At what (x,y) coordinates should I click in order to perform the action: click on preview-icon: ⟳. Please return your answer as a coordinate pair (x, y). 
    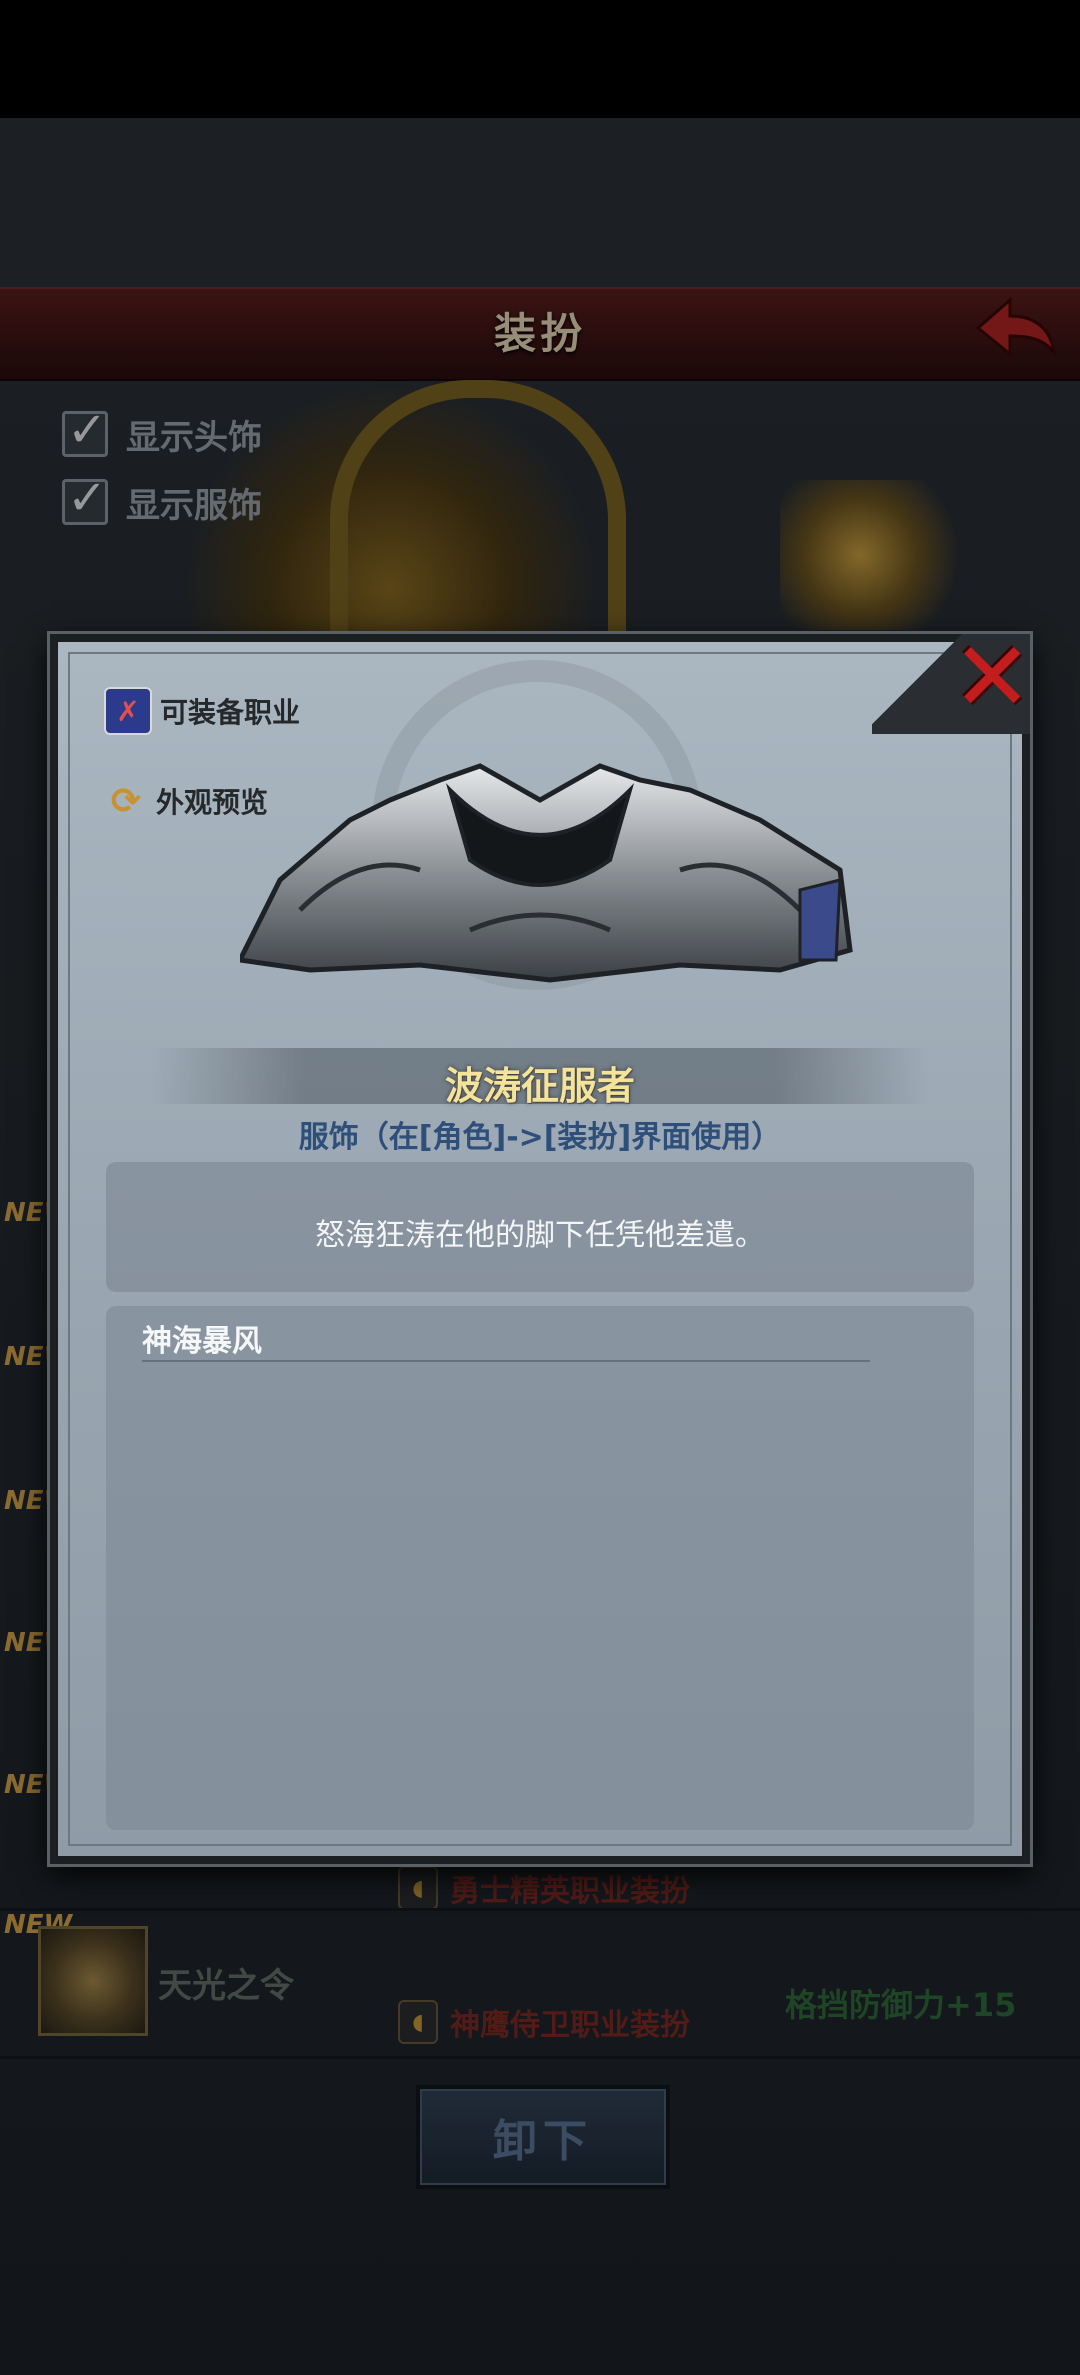
    Looking at the image, I should click on (126, 801).